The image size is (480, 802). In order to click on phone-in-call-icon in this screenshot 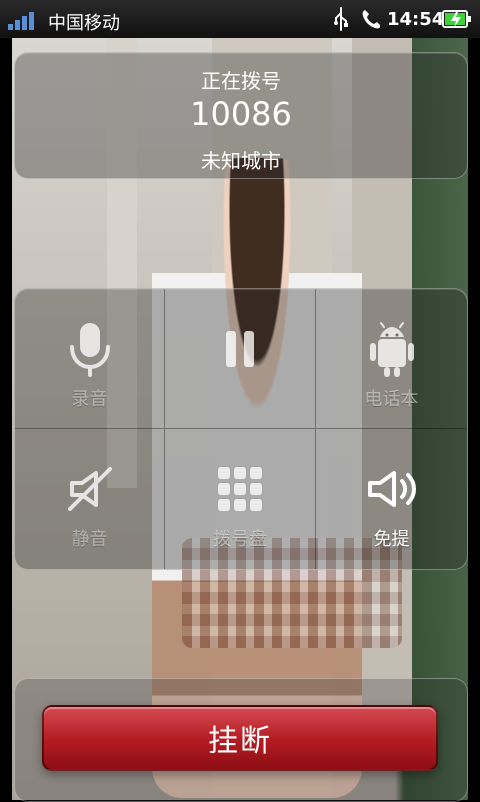, I will do `click(371, 19)`.